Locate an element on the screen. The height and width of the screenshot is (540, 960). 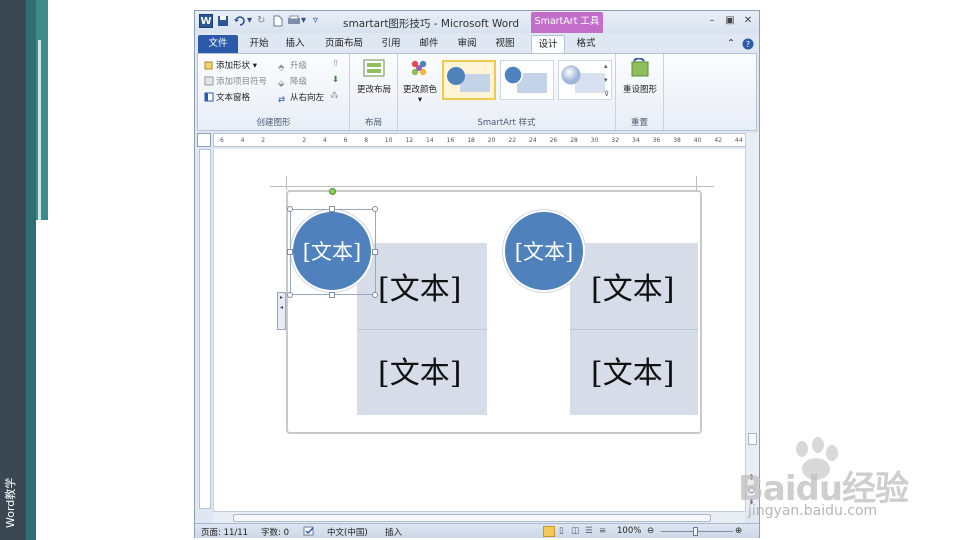
smartart-tools-tab: SmartArt 工具 is located at coordinates (567, 22).